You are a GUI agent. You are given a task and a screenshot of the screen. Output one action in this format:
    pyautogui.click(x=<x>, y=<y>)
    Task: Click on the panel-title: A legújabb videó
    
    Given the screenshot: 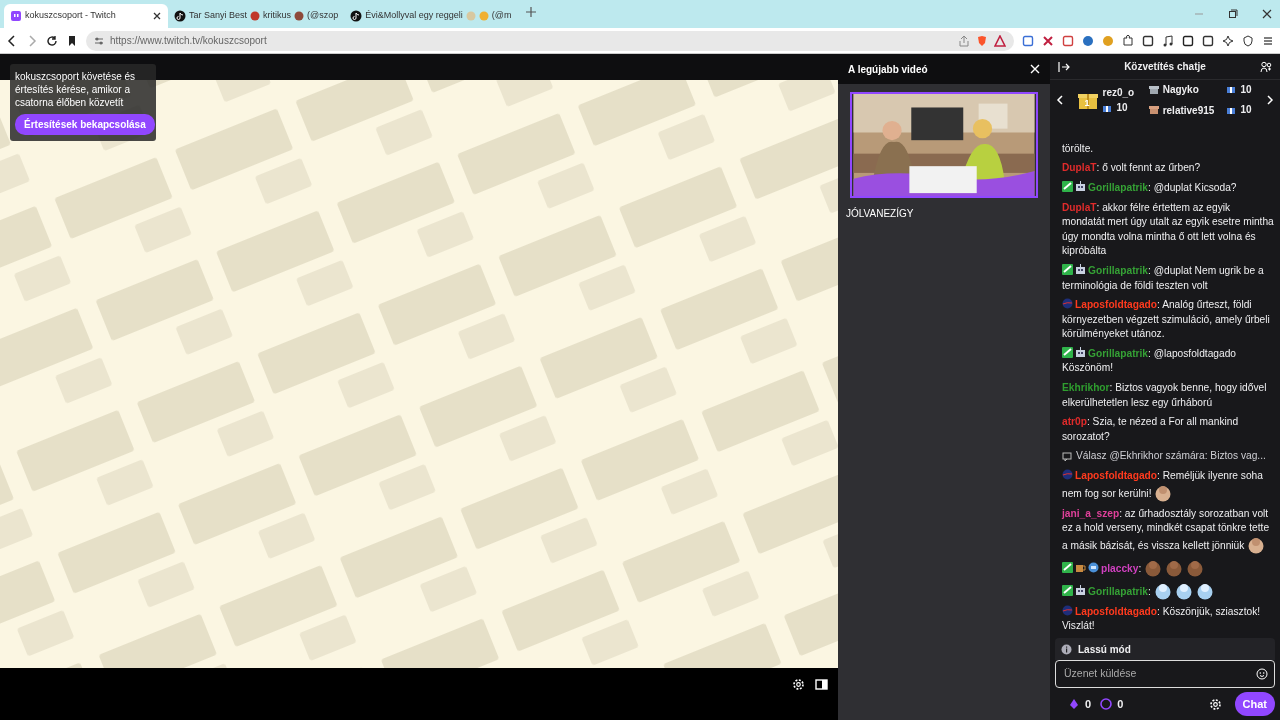 What is the action you would take?
    pyautogui.click(x=888, y=69)
    